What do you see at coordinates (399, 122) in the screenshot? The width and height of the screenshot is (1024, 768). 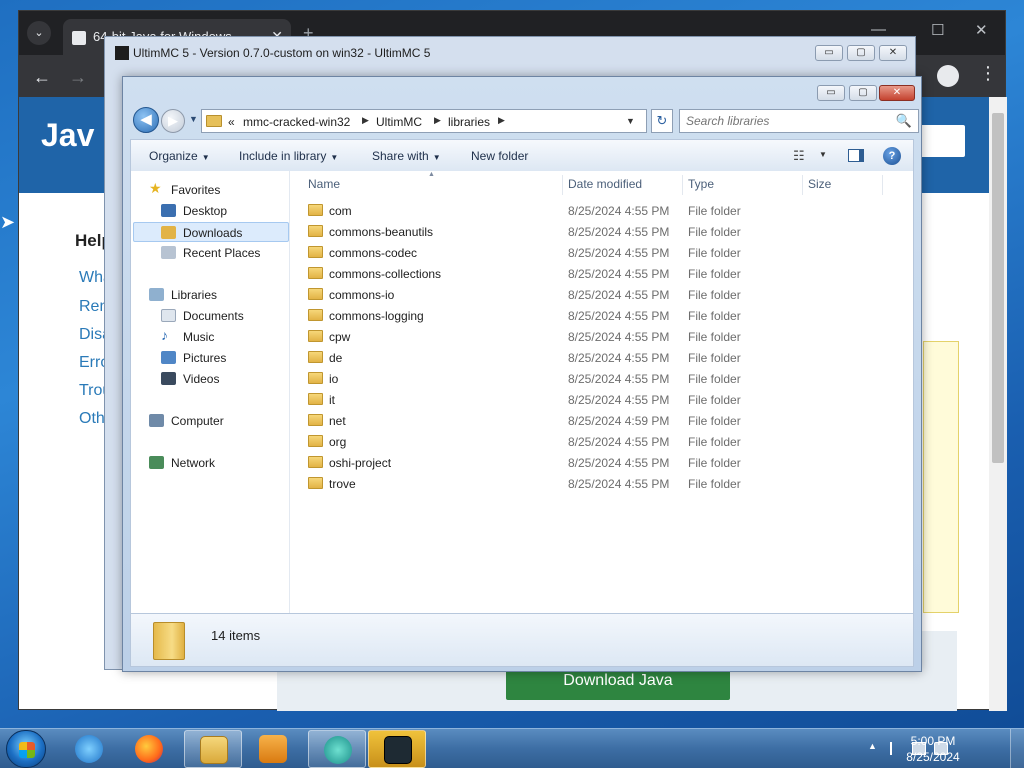 I see `breadcrumb-item: UltimMC` at bounding box center [399, 122].